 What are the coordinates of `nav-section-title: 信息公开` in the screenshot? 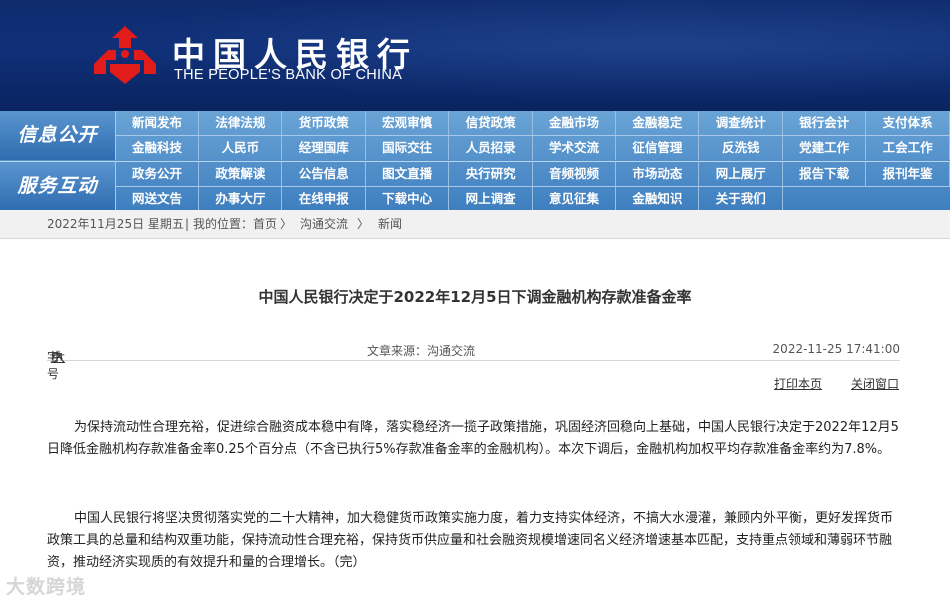 It's located at (58, 135).